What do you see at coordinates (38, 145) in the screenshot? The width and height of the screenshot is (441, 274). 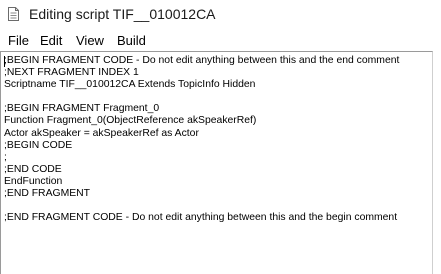 I see `code-line: ;BEGIN CODE` at bounding box center [38, 145].